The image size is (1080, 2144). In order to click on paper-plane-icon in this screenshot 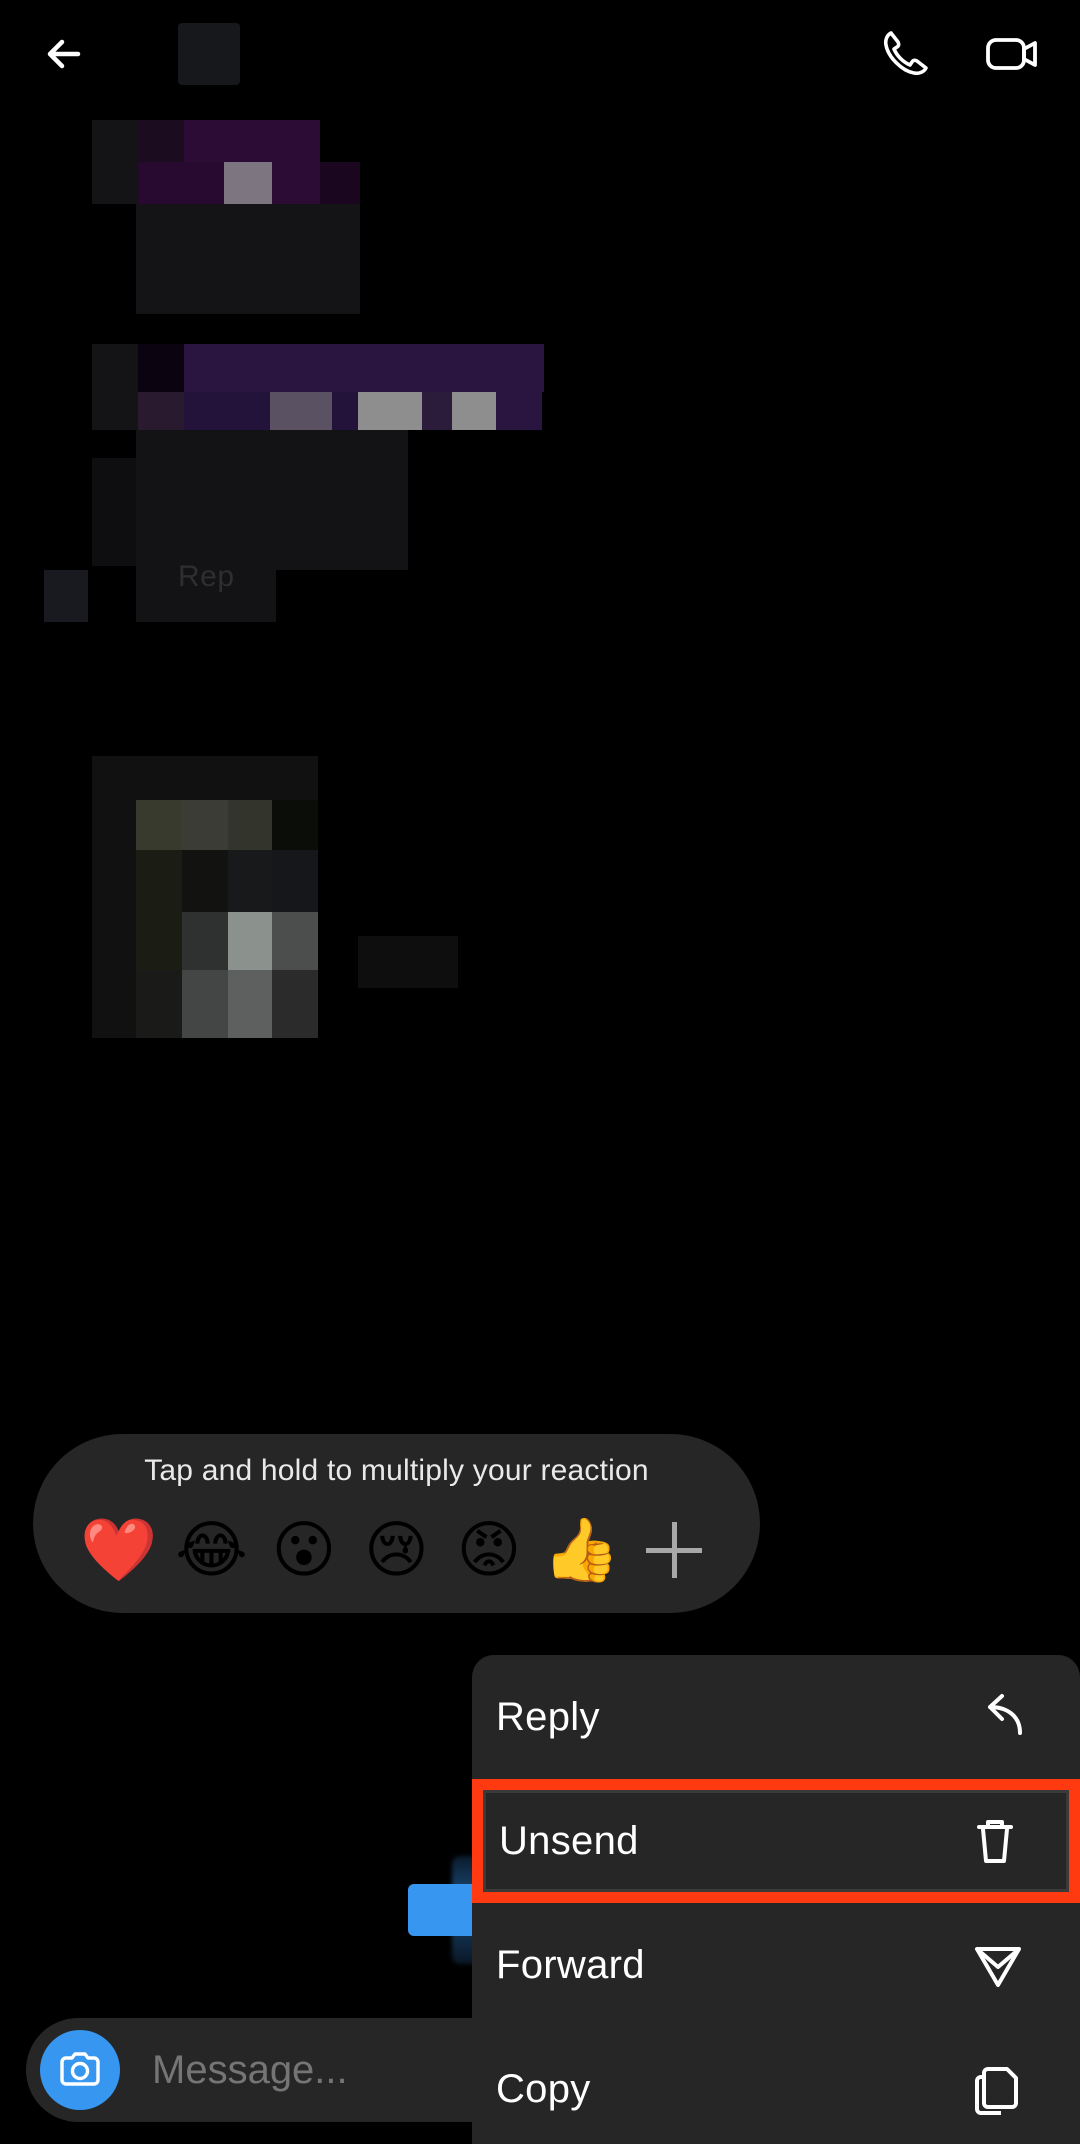, I will do `click(998, 1965)`.